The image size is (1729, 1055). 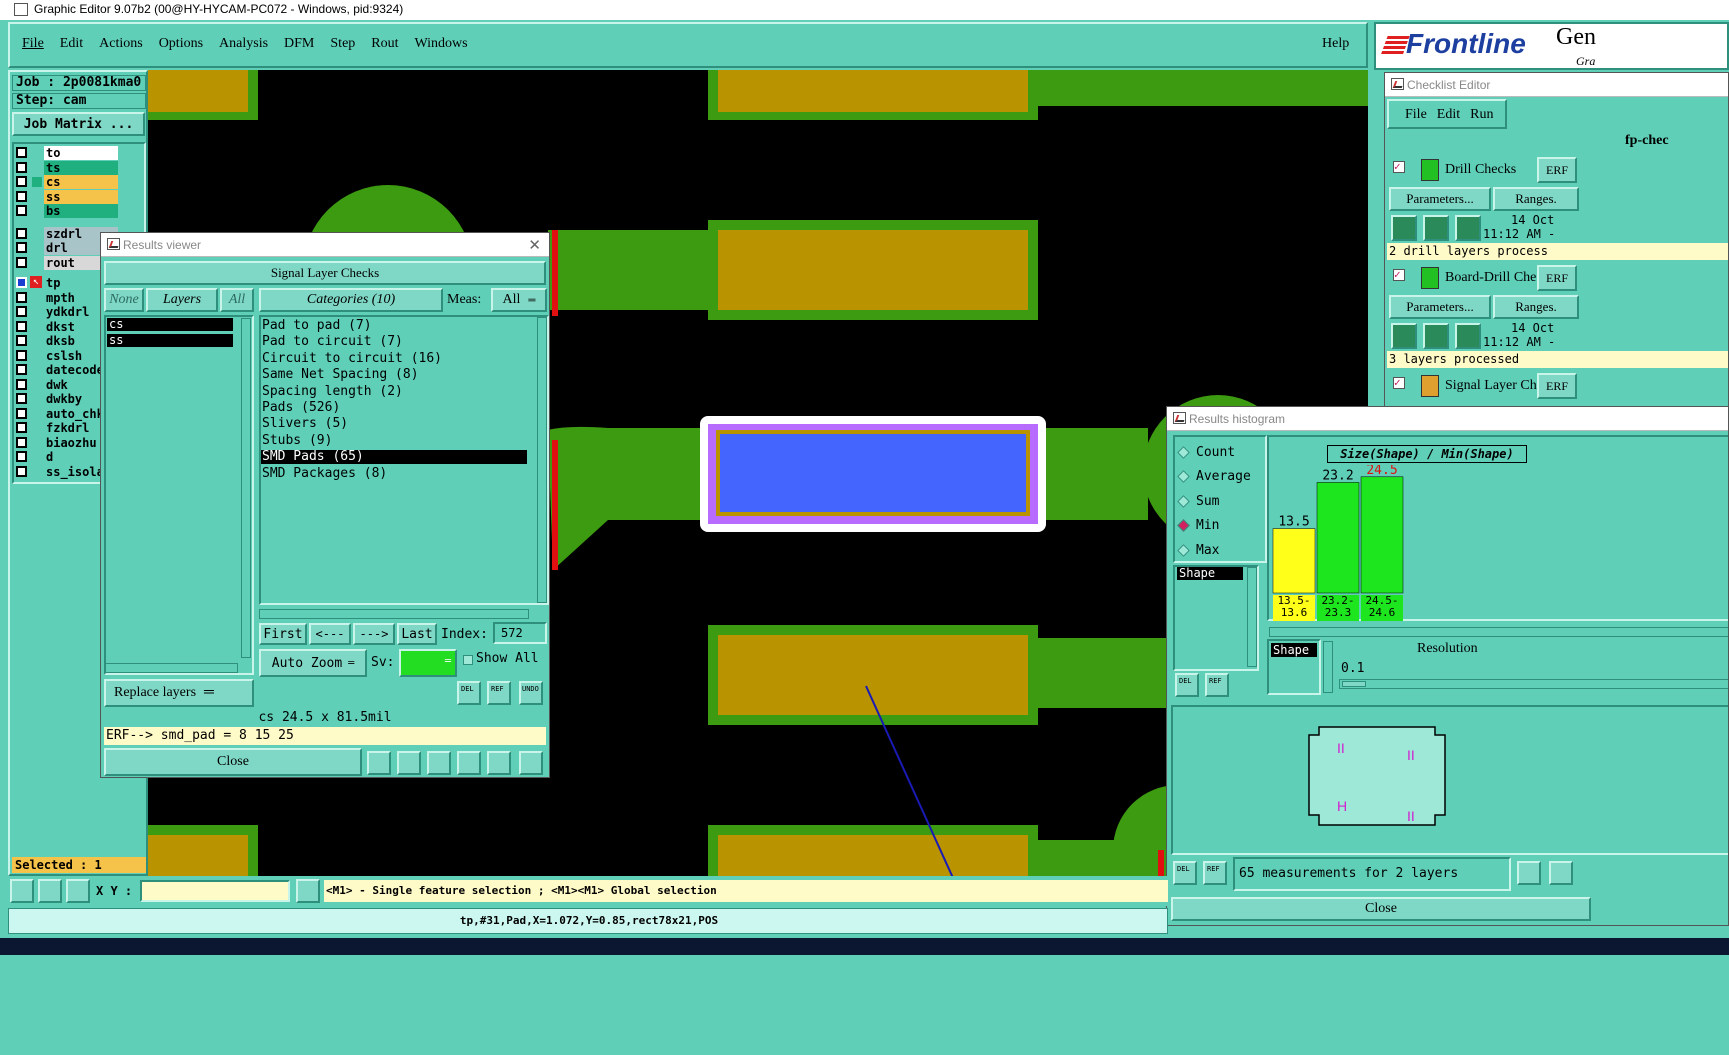 I want to click on histogram-icon, so click(x=531, y=763).